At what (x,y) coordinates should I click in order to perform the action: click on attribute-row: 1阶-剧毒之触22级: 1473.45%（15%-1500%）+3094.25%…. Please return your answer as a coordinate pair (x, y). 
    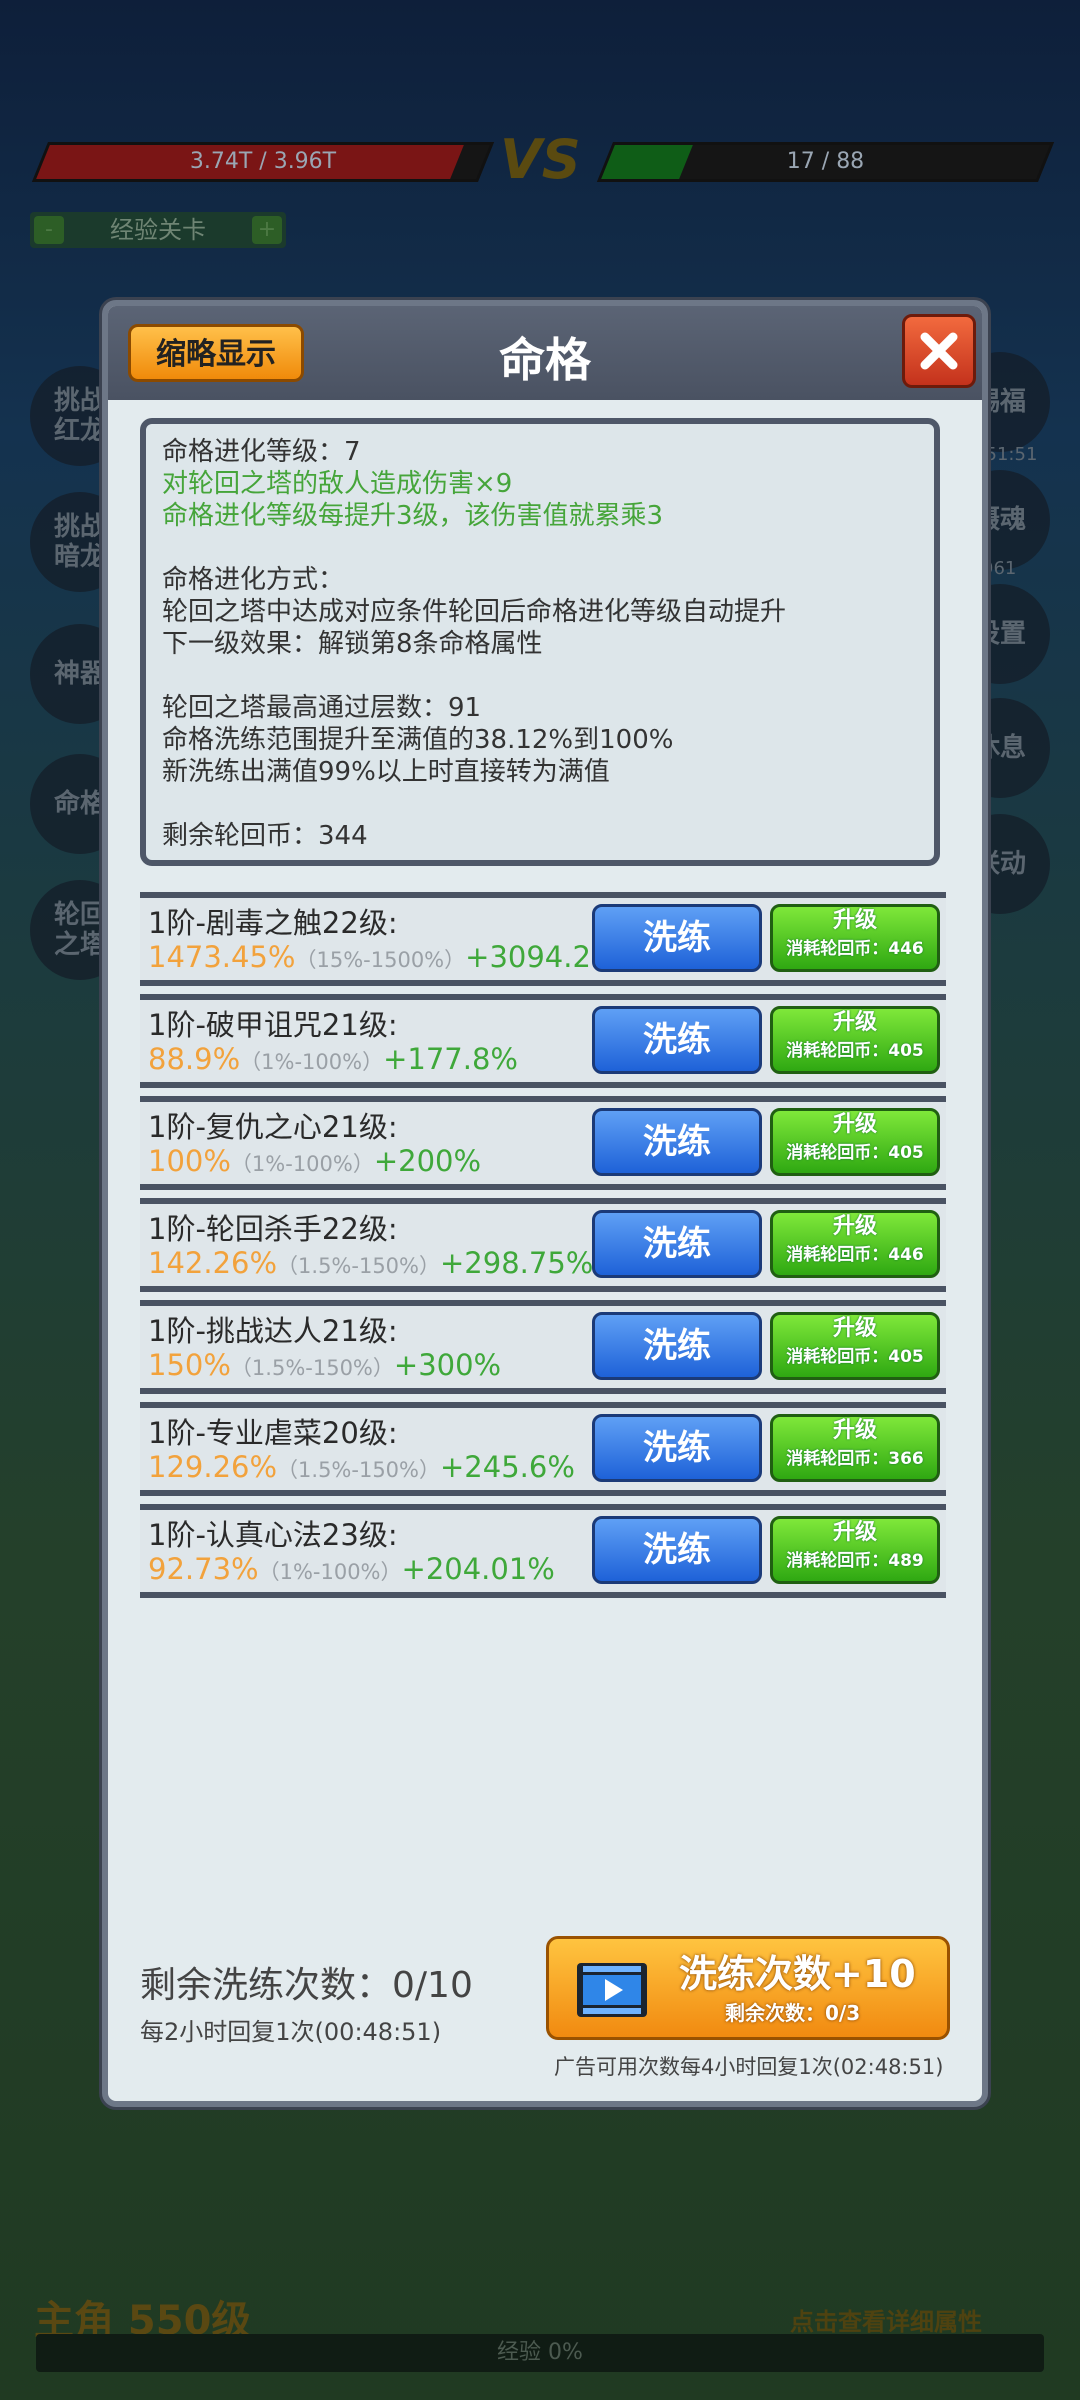
    Looking at the image, I should click on (543, 939).